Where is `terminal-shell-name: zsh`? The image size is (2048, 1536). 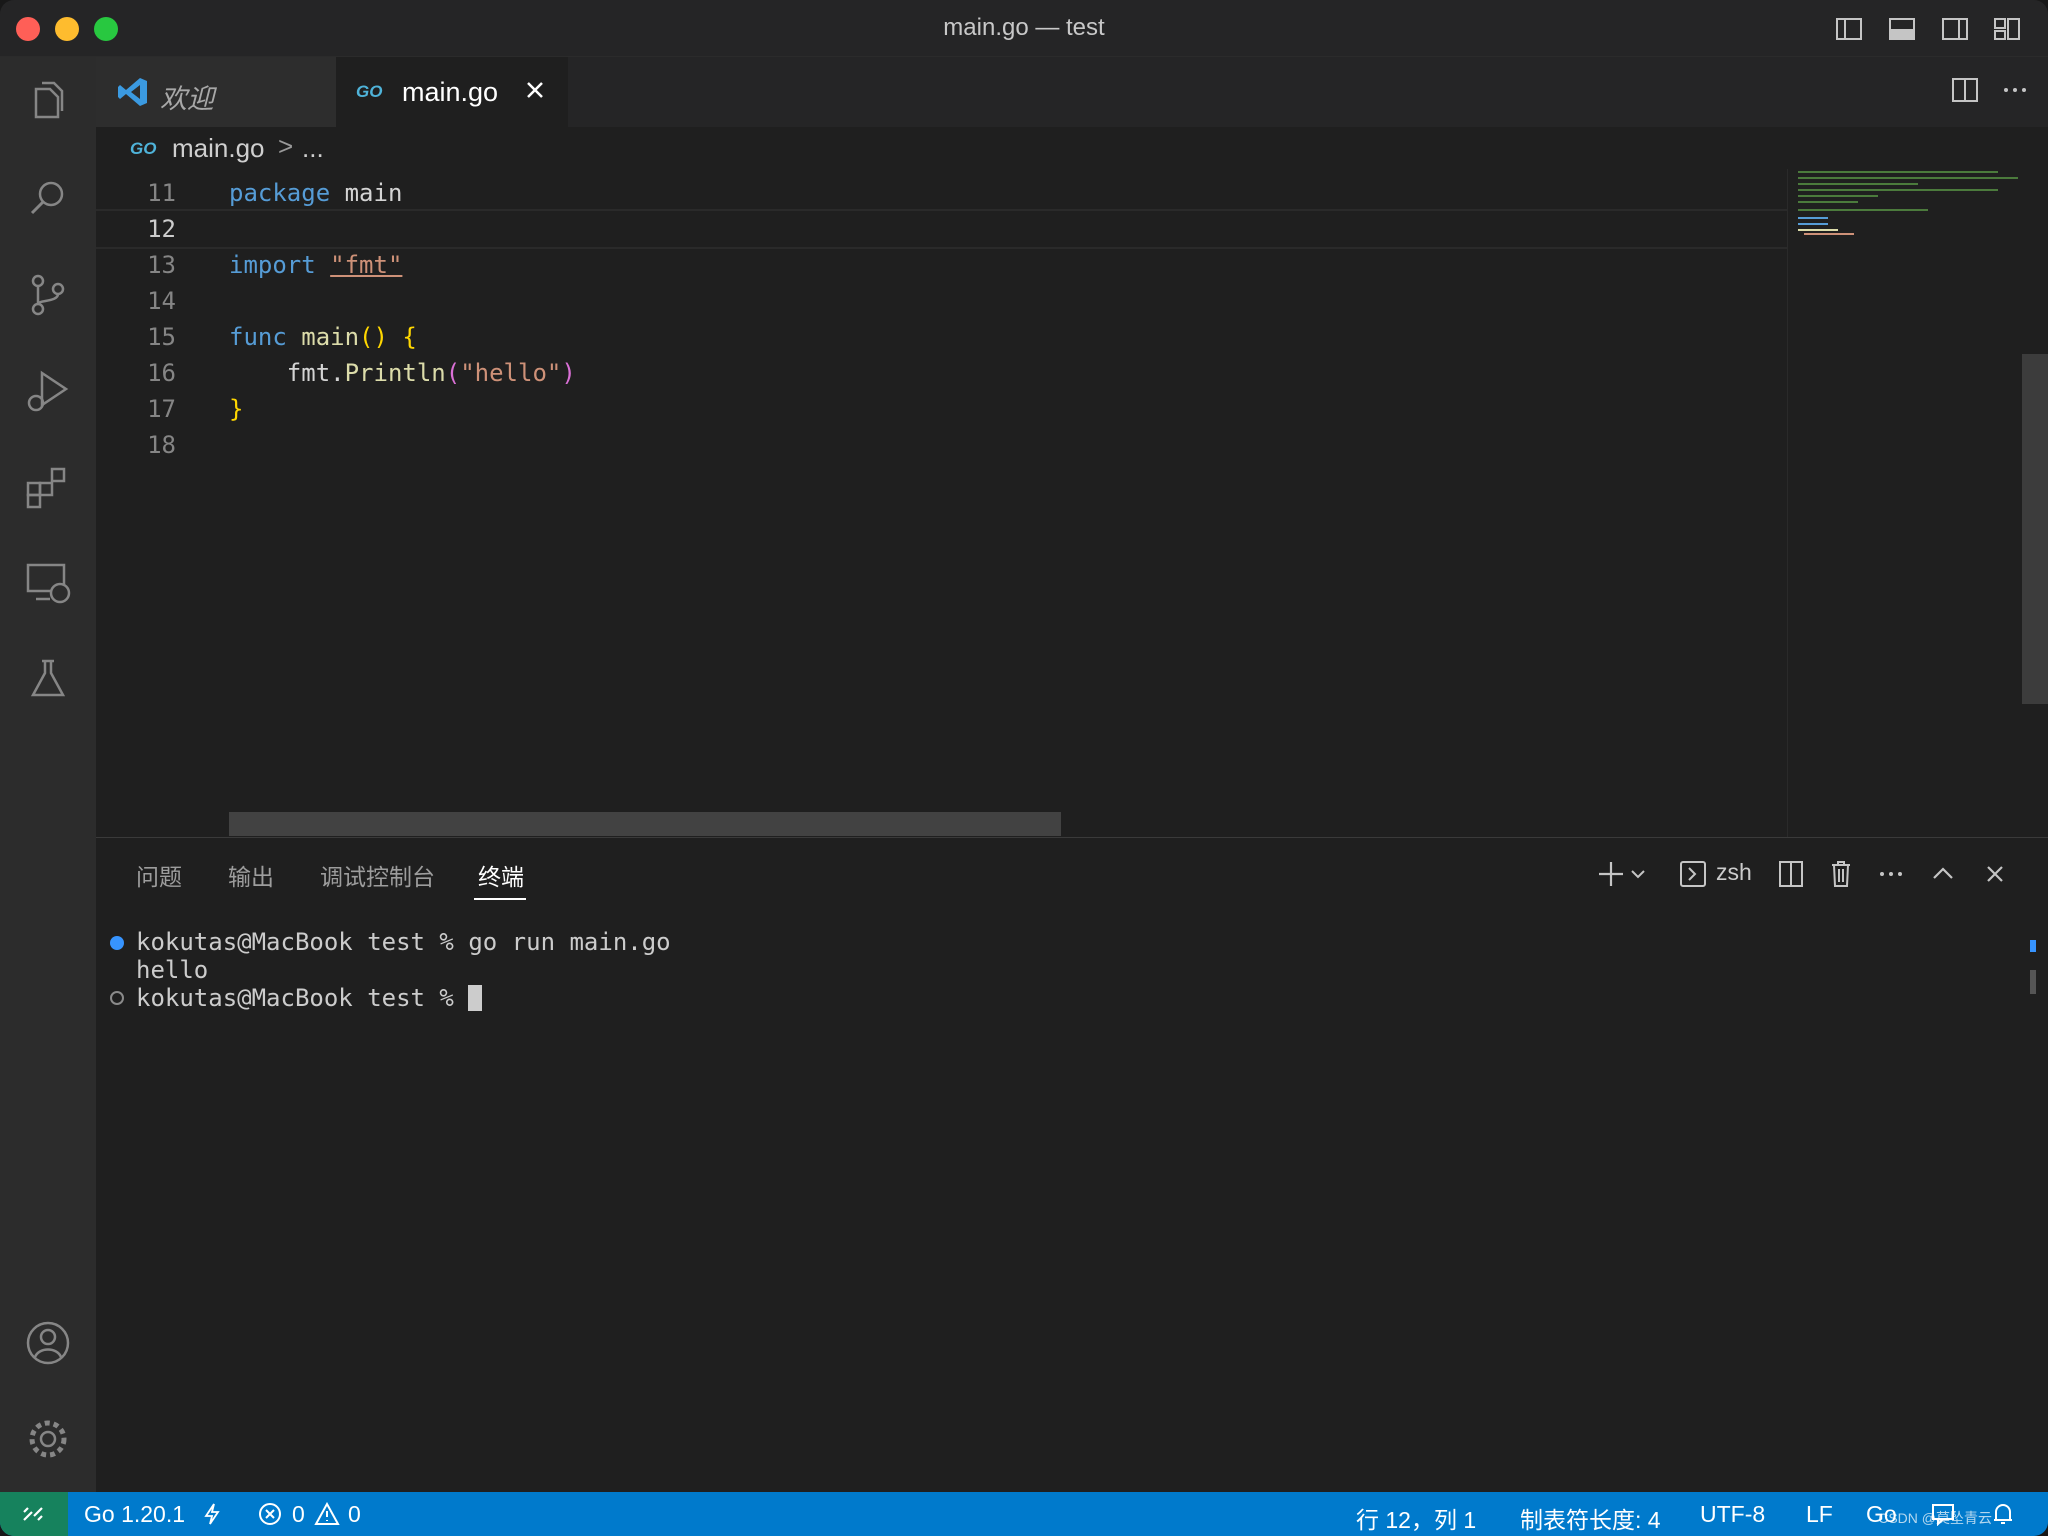 terminal-shell-name: zsh is located at coordinates (1734, 872).